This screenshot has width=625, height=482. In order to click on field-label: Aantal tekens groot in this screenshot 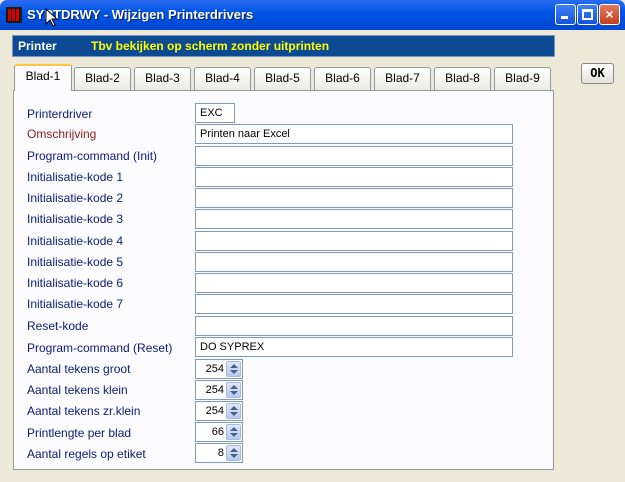, I will do `click(79, 369)`.